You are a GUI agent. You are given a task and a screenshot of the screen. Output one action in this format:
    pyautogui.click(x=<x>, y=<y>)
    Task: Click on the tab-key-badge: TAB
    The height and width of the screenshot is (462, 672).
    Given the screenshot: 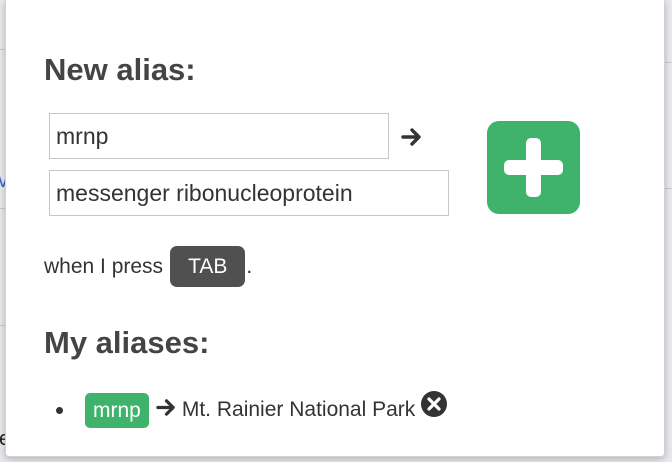 What is the action you would take?
    pyautogui.click(x=208, y=266)
    